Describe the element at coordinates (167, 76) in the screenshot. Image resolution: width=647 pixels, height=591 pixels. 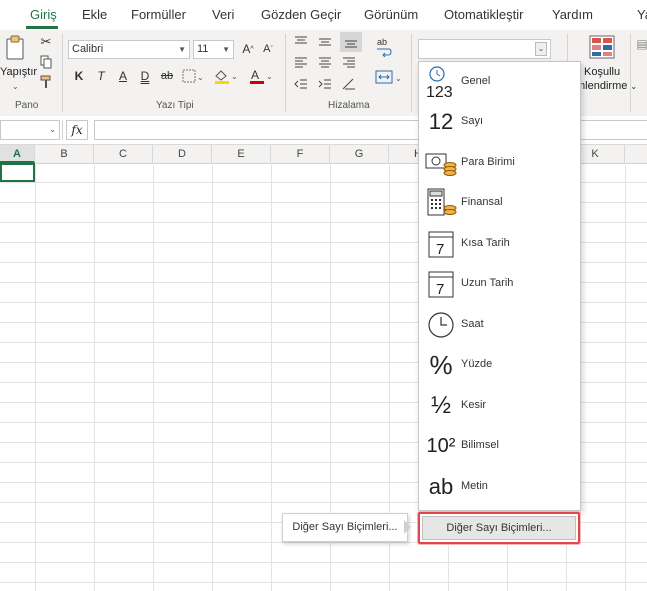
I see `strikethrough-button: ab` at that location.